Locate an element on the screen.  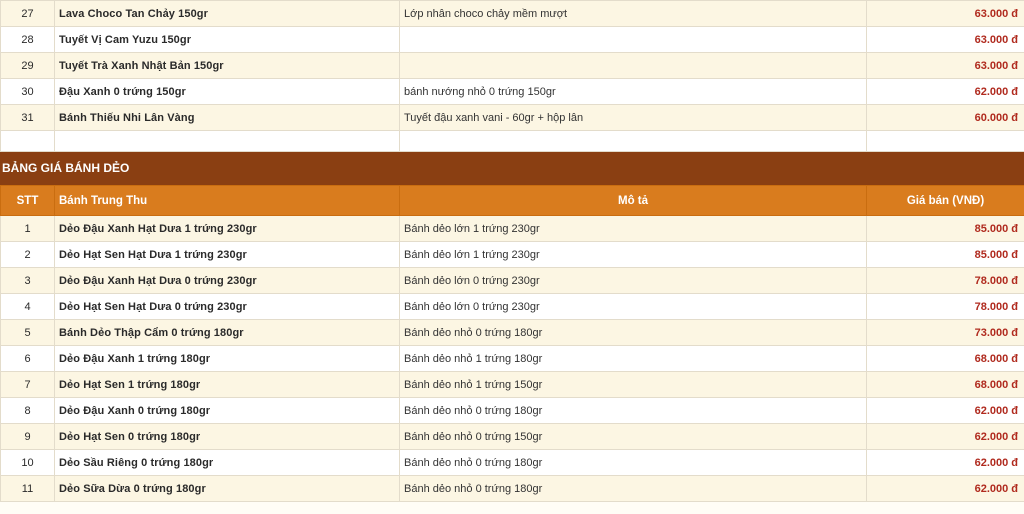
header-desc: Mô tả is located at coordinates (633, 200).